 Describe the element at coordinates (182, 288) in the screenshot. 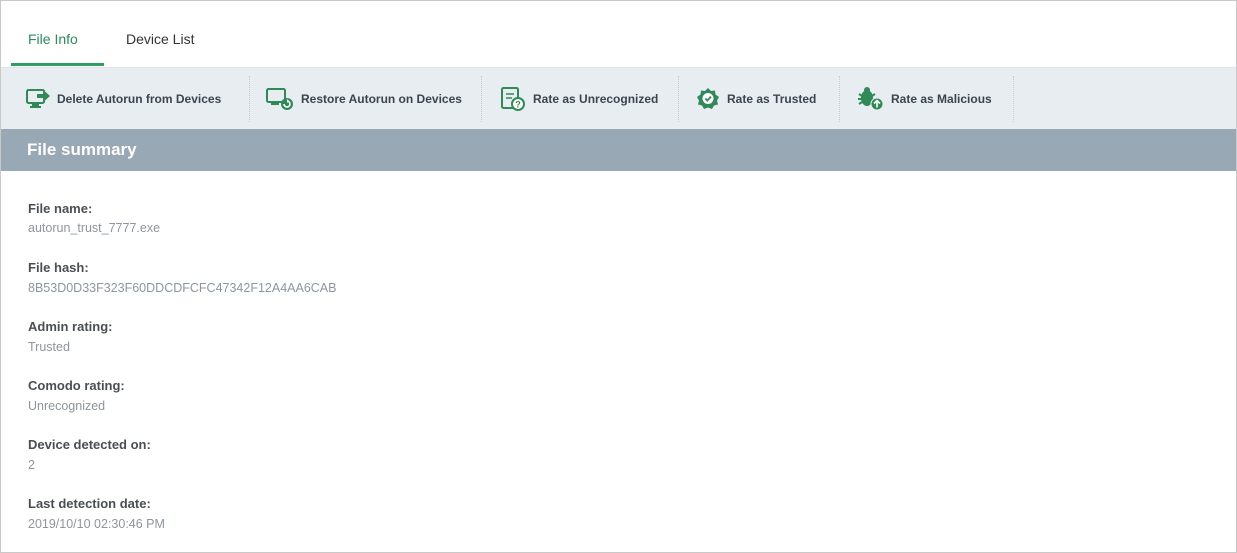

I see `file-hash-value: 8B53D0D33F323F60DDCDFCFC47342F12A4AA6CAB` at that location.